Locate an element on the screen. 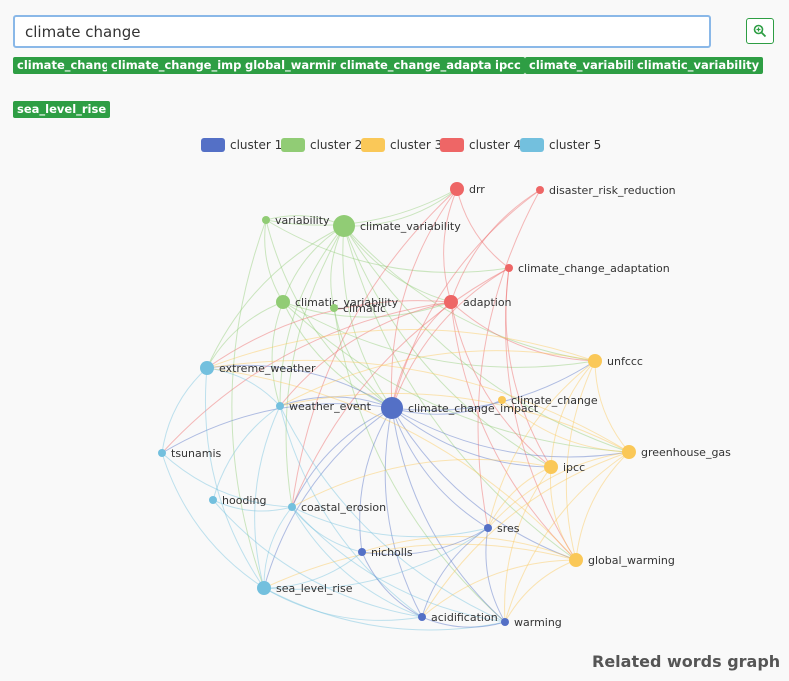 This screenshot has height=681, width=789. graph-node-label: unfccc is located at coordinates (625, 361).